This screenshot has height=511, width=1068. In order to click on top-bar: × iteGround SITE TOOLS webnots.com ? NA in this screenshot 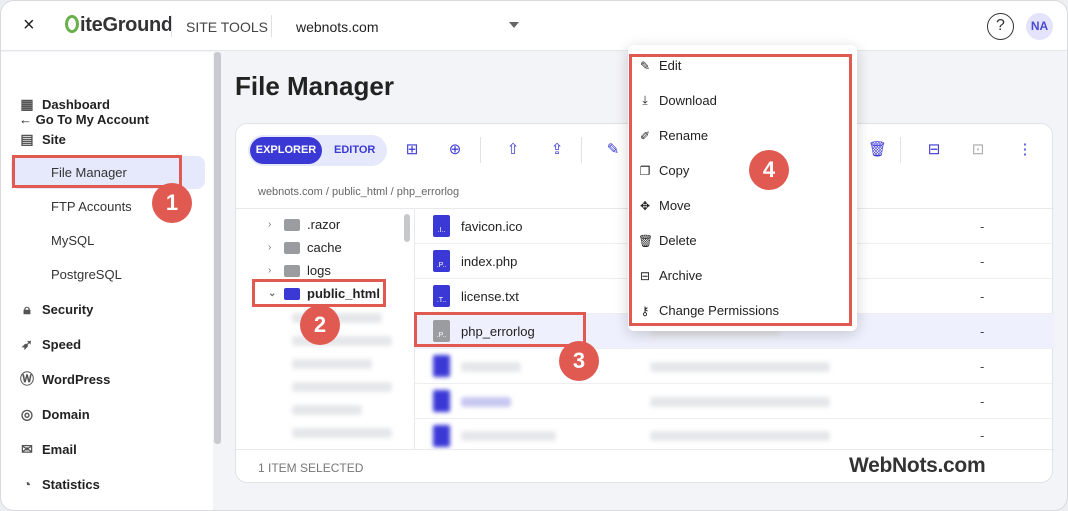, I will do `click(534, 26)`.